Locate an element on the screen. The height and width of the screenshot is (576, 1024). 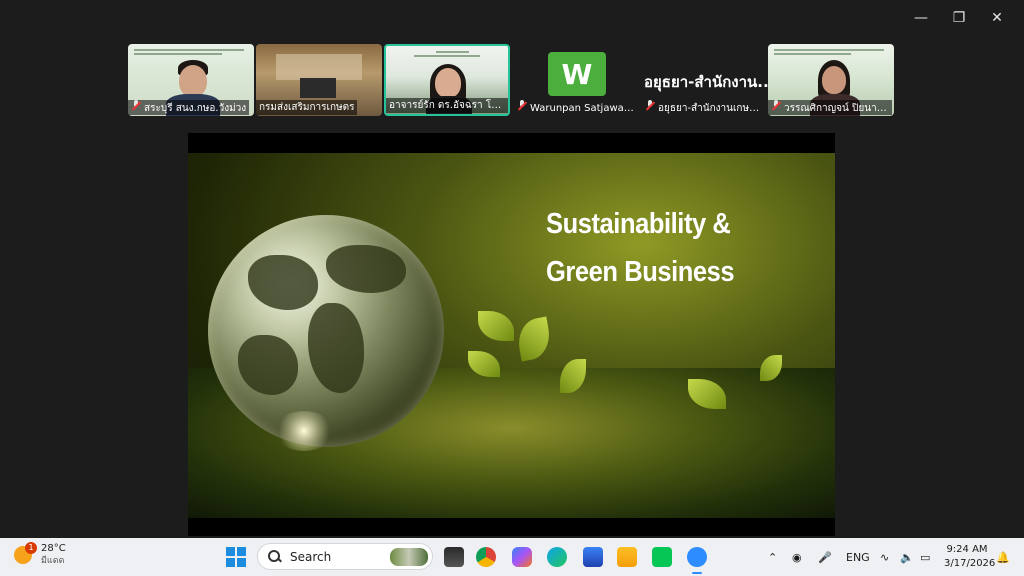
file-explorer-icon is located at coordinates (627, 557).